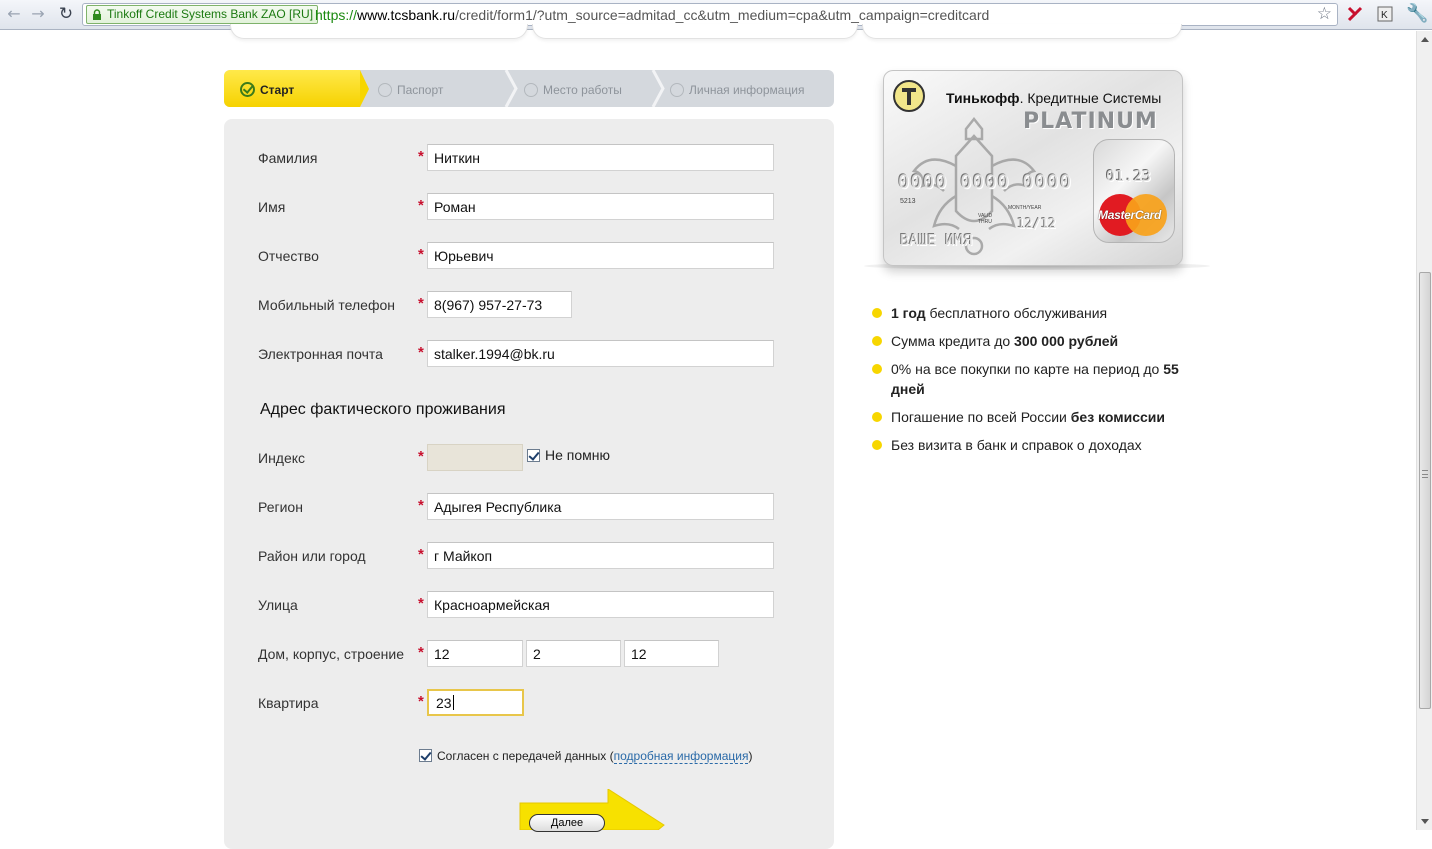 The width and height of the screenshot is (1432, 849). Describe the element at coordinates (288, 703) in the screenshot. I see `apartment-label: Квартира` at that location.